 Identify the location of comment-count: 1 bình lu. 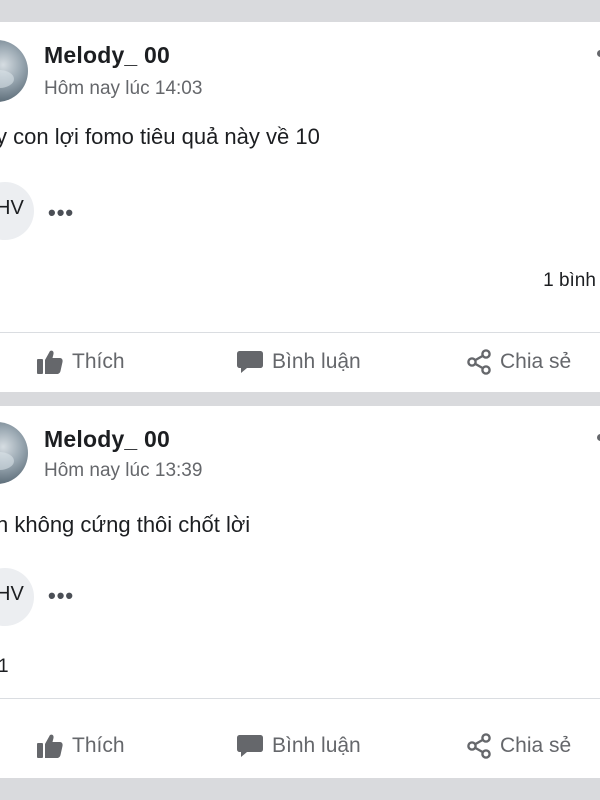
(571, 281).